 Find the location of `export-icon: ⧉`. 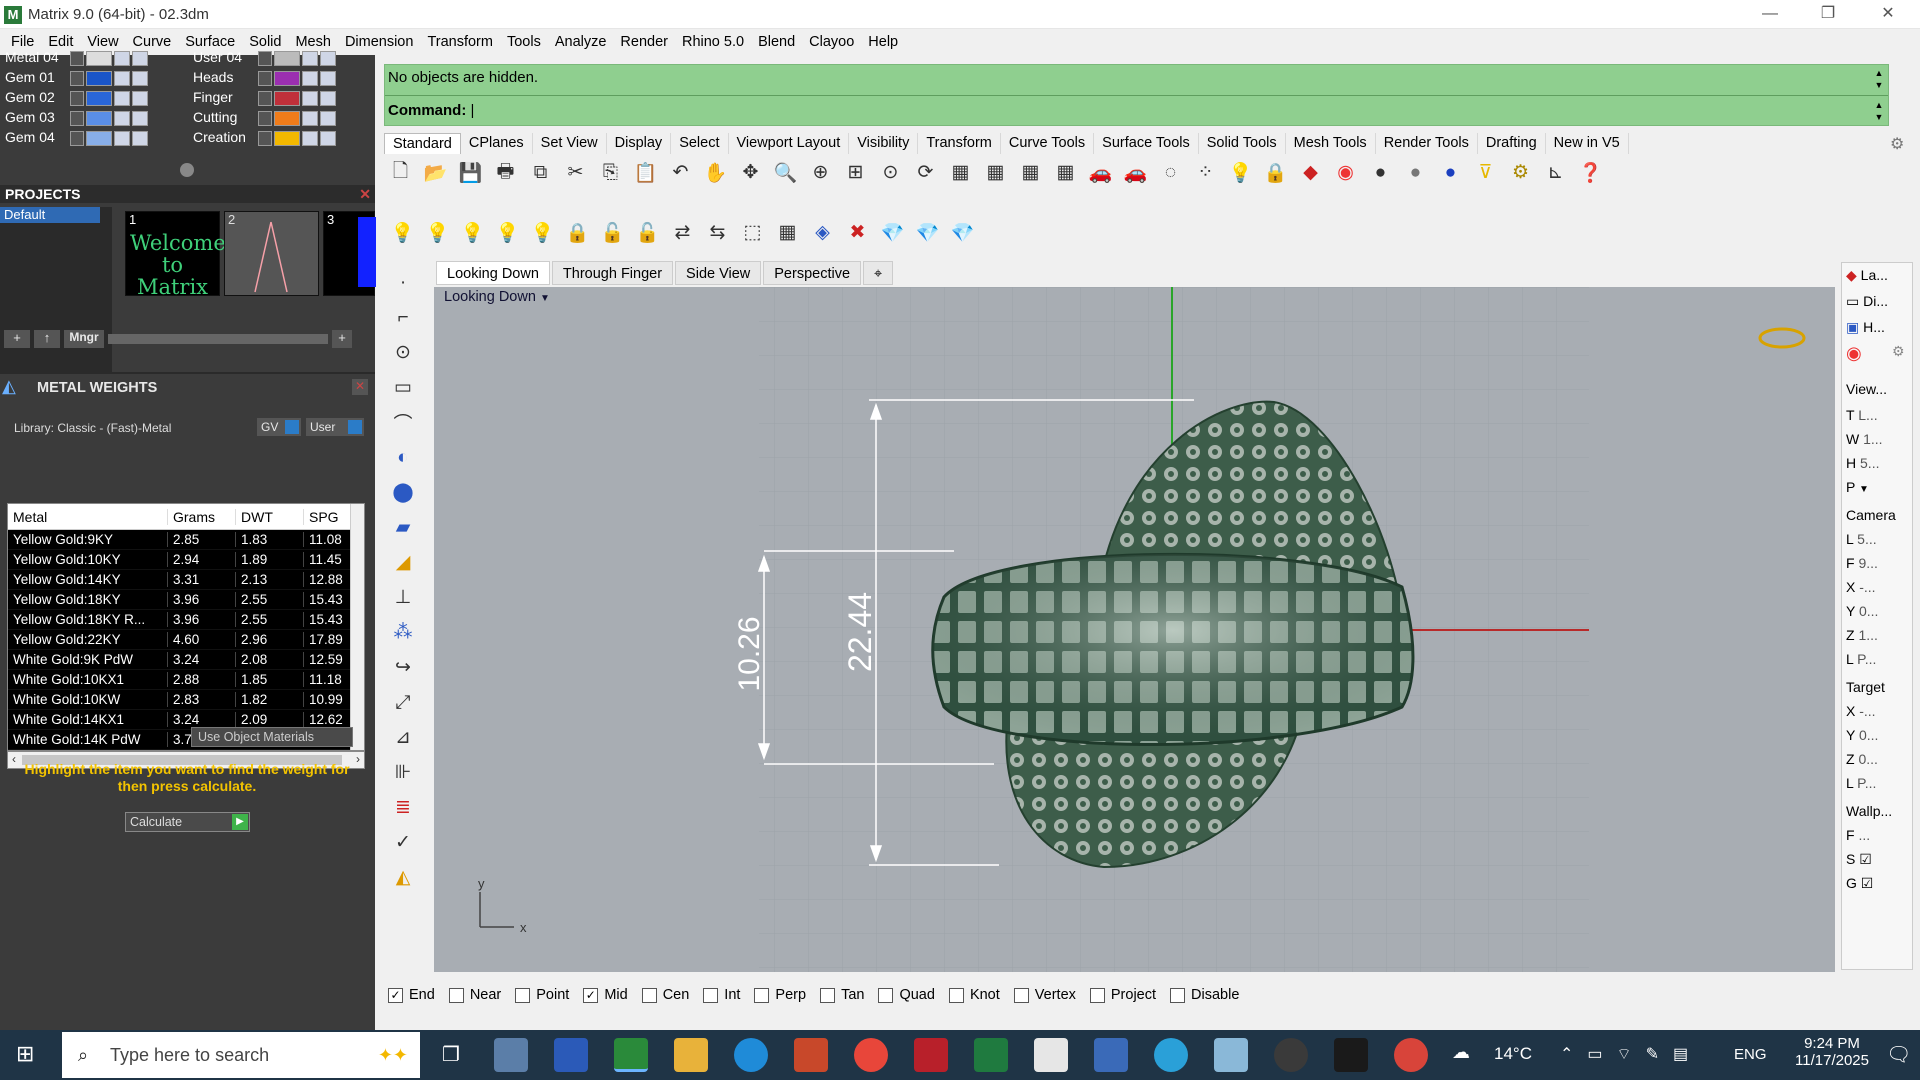

export-icon: ⧉ is located at coordinates (540, 172).